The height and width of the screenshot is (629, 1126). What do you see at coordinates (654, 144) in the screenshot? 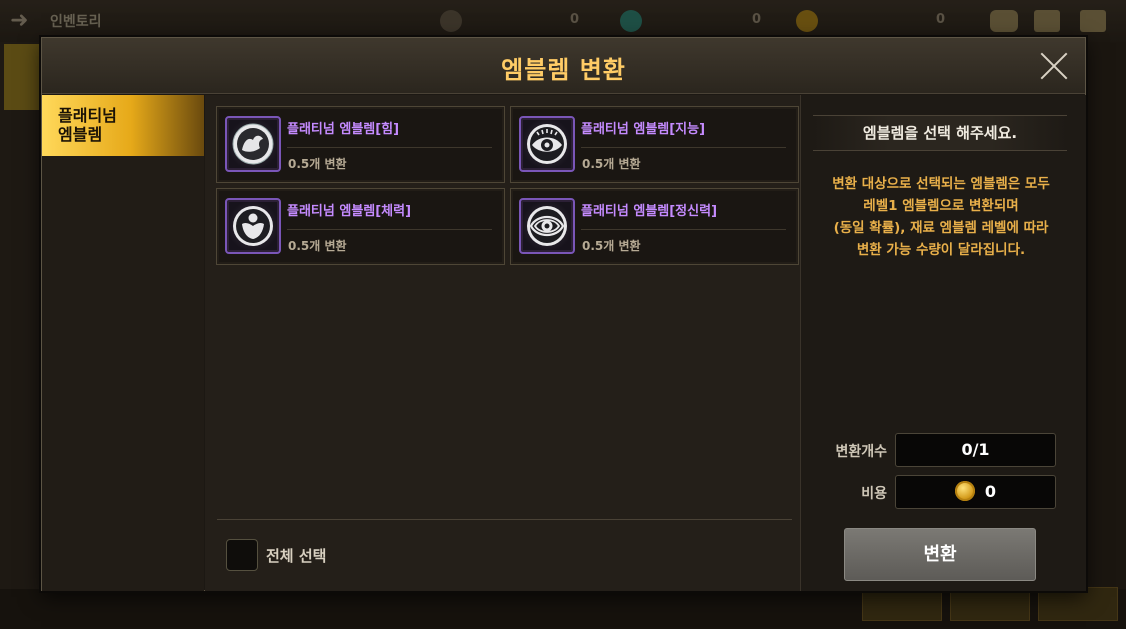
I see `emblem-card-intelligence: 플래티넘 엠블렘[지능] 0.5개 변환` at bounding box center [654, 144].